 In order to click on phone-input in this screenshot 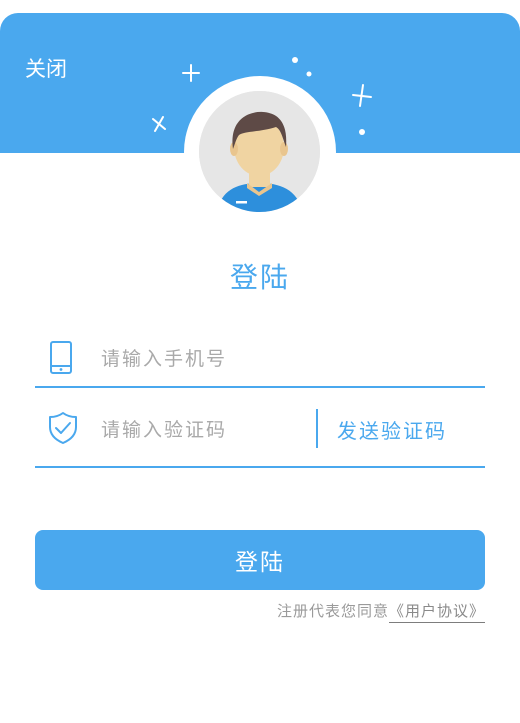, I will do `click(201, 359)`.